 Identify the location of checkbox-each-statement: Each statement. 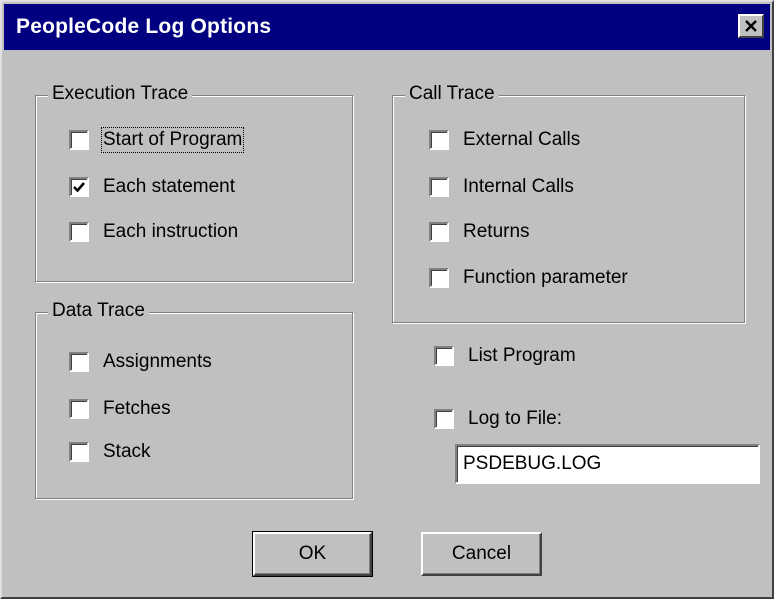
(152, 187).